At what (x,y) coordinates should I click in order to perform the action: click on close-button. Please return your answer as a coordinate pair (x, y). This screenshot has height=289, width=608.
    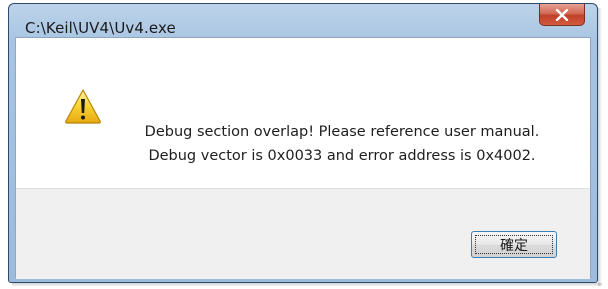
    Looking at the image, I should click on (562, 15).